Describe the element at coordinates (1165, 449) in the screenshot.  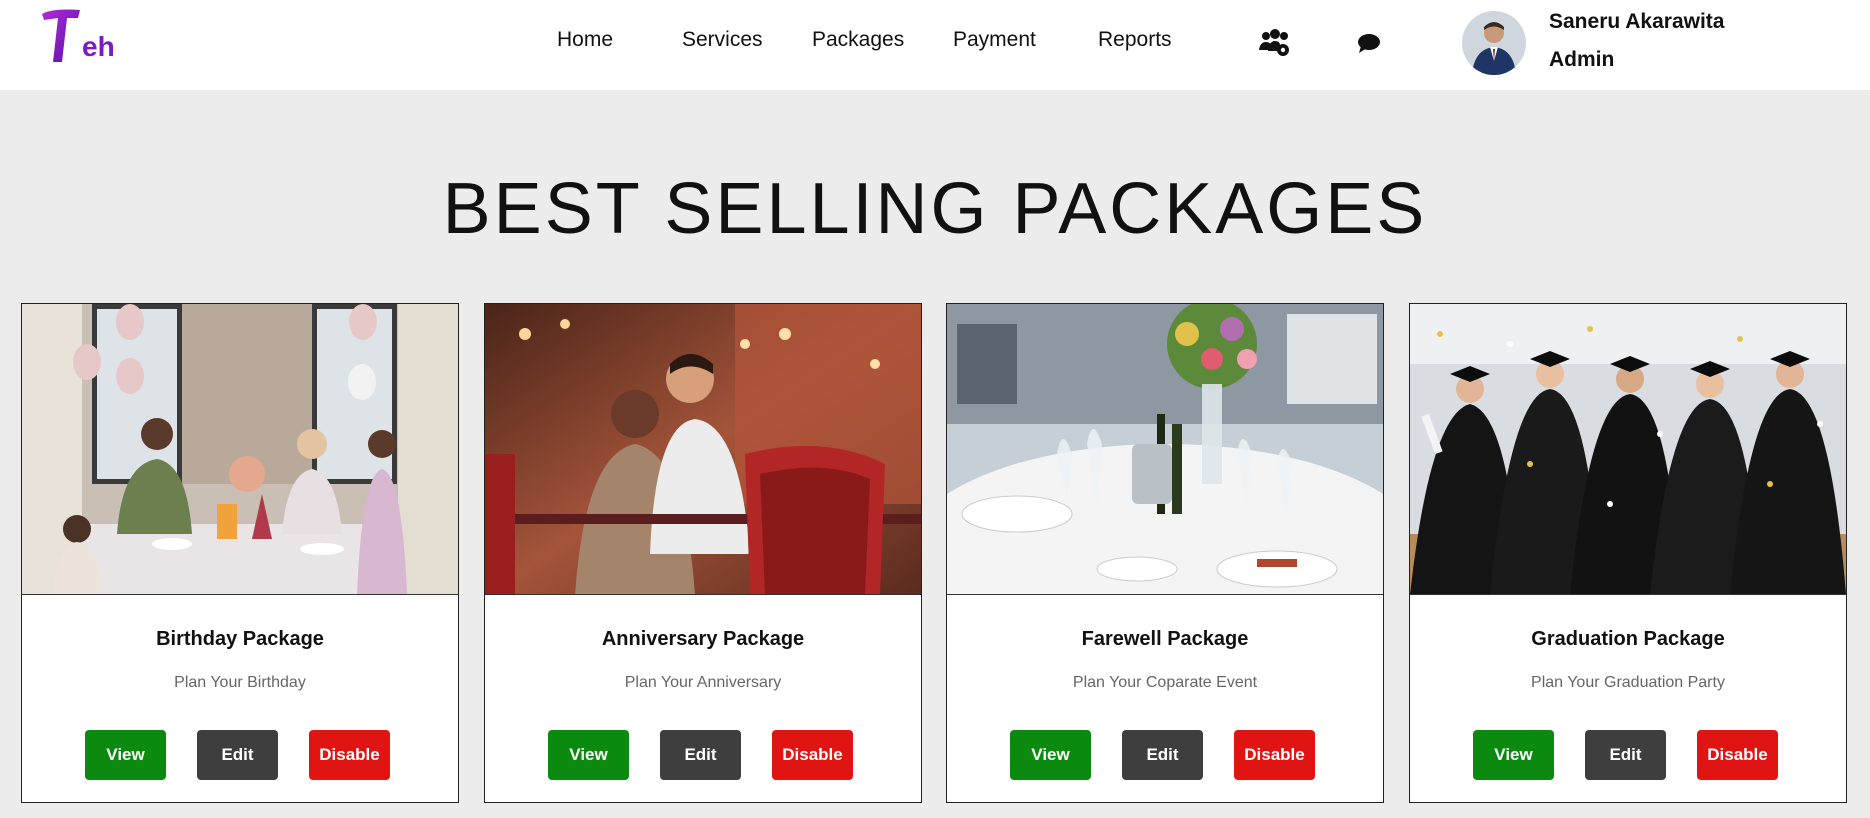
I see `package-image-farewell` at that location.